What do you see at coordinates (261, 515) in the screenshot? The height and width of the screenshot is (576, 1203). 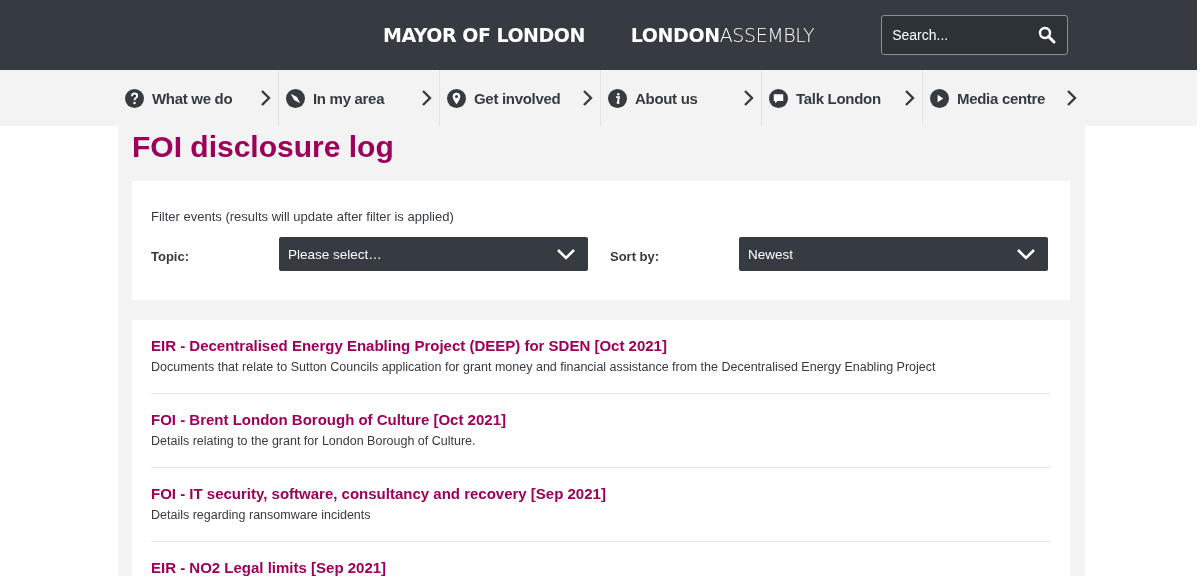 I see `result-summary: Details regarding ransomware incidents` at bounding box center [261, 515].